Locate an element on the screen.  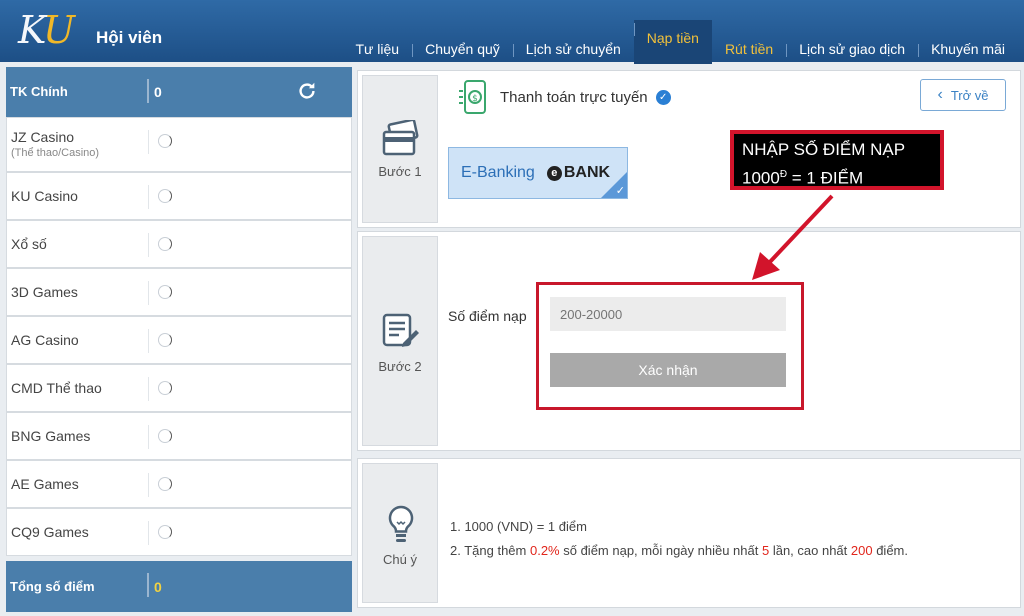
account-label: AE Games is located at coordinates (45, 484).